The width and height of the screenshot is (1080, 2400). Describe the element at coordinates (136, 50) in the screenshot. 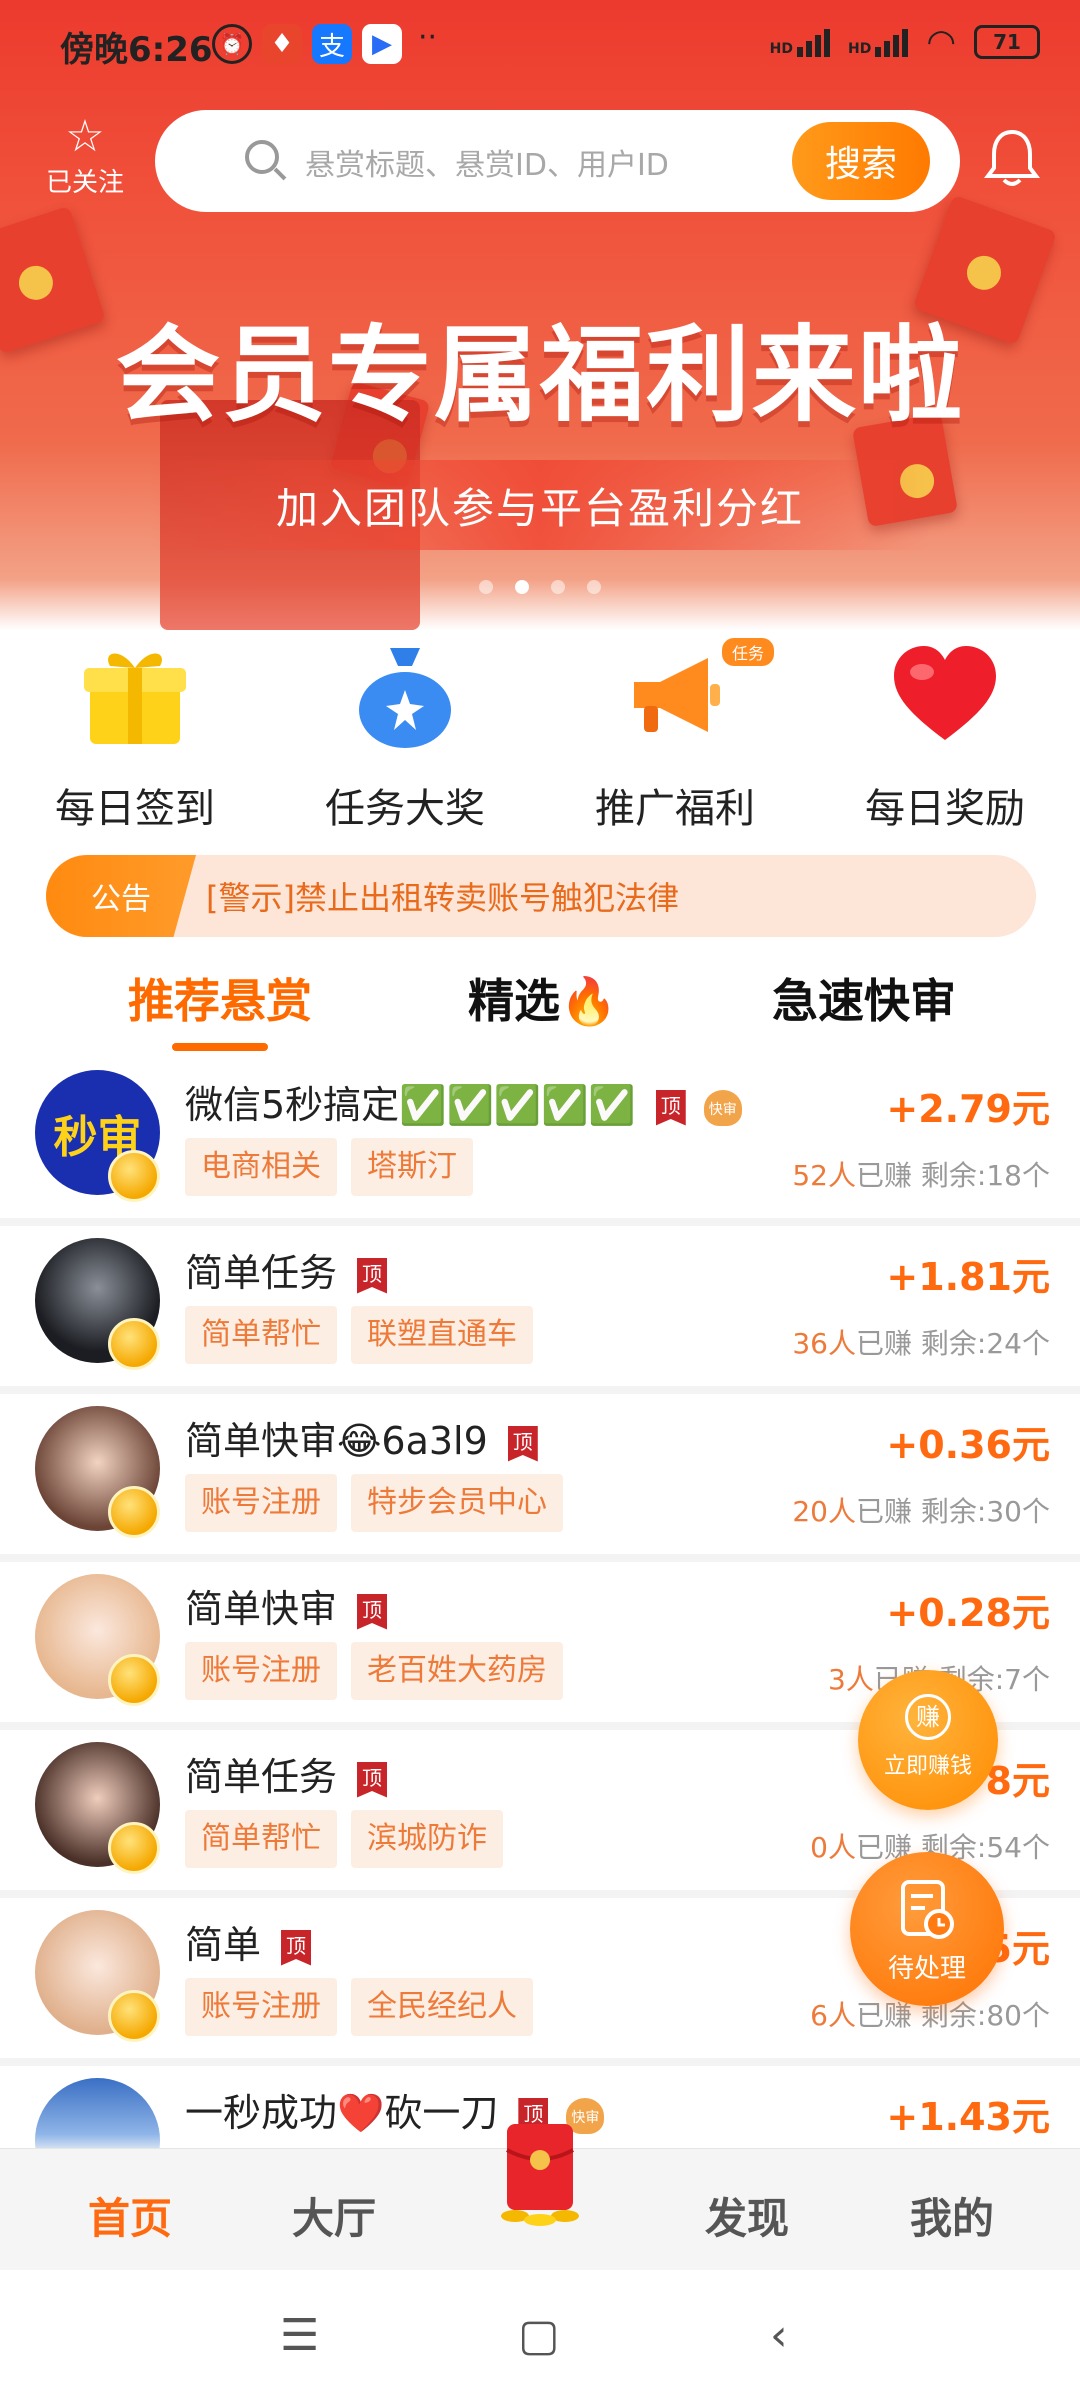

I see `status-time: 傍晚6:26` at that location.